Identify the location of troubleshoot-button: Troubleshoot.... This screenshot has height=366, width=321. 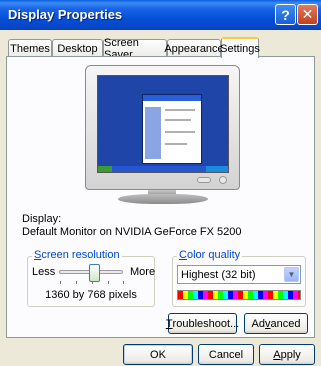
(202, 323).